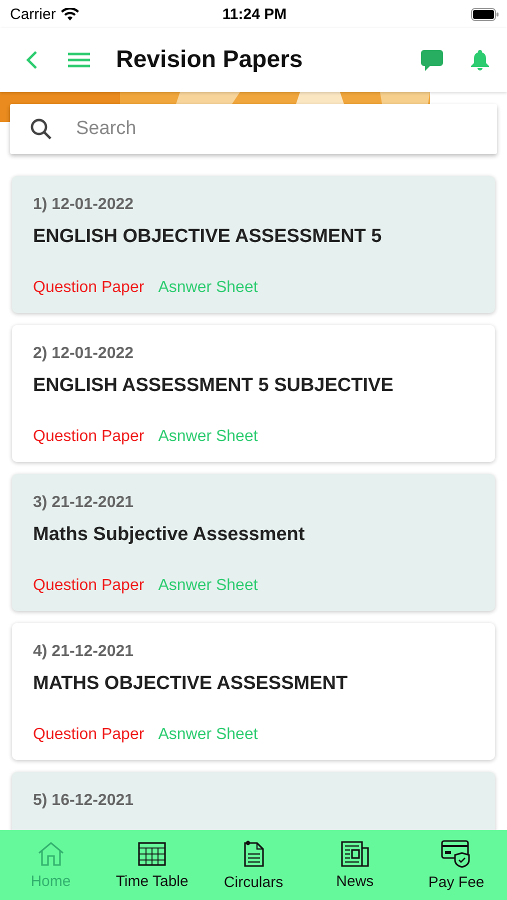  Describe the element at coordinates (69, 14) in the screenshot. I see `wifi-icon` at that location.